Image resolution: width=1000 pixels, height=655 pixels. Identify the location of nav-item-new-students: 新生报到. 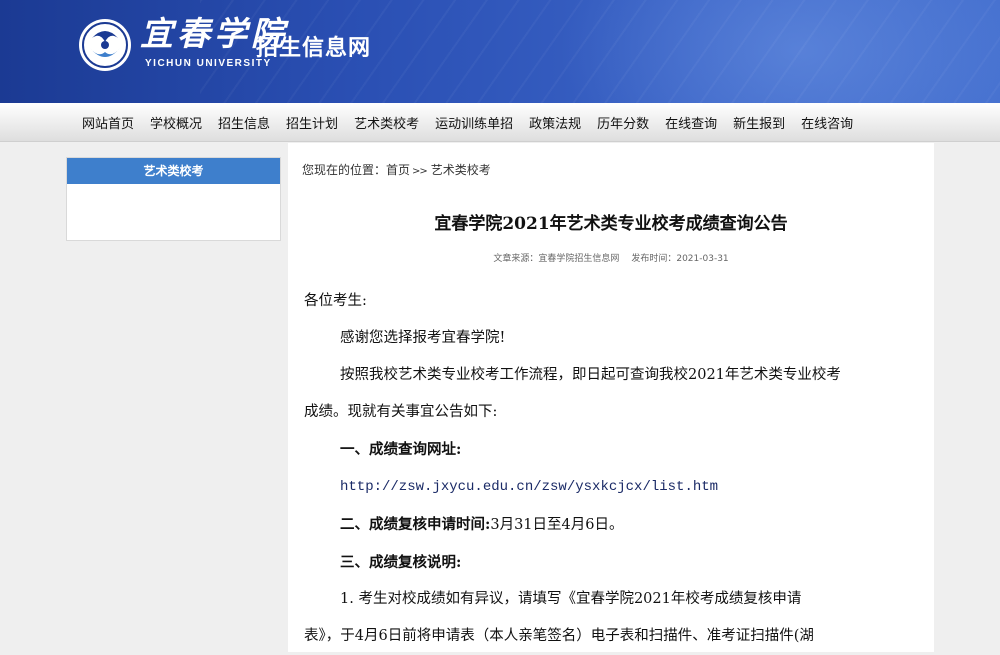
(759, 122).